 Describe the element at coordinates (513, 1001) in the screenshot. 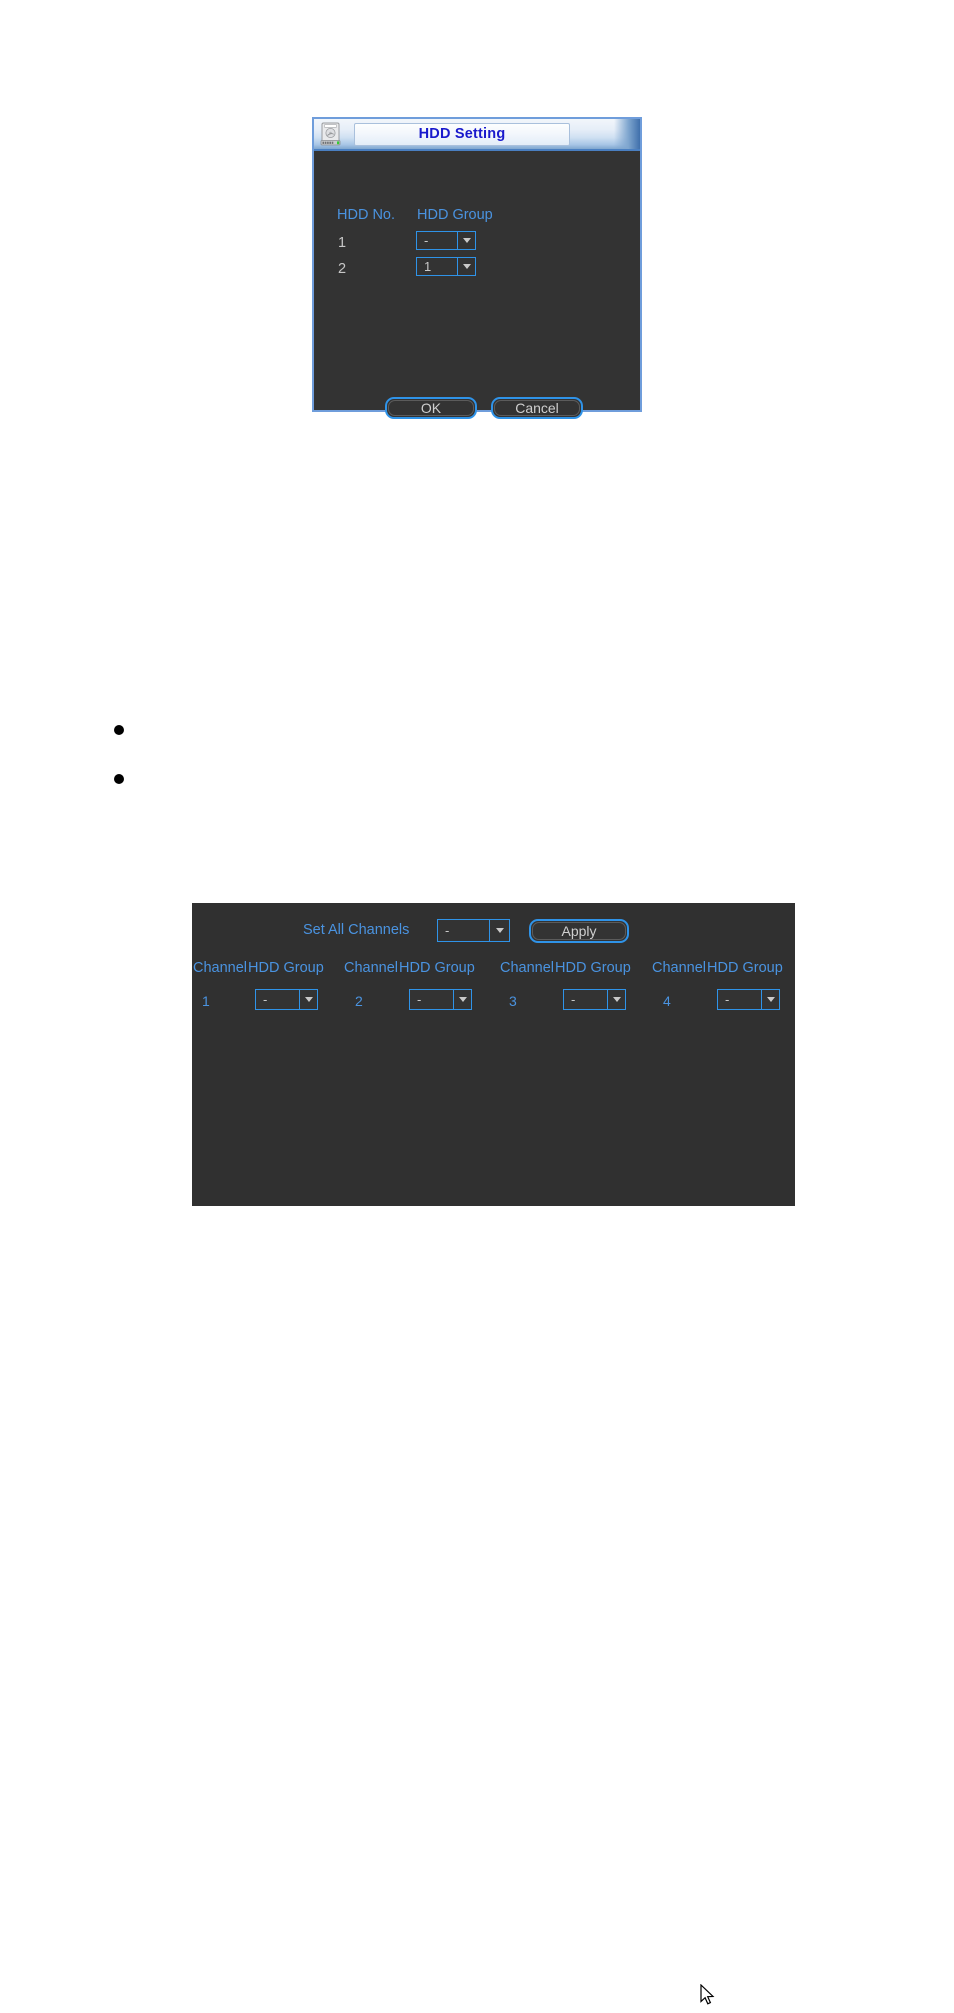

I see `channel-3-number: 3` at that location.